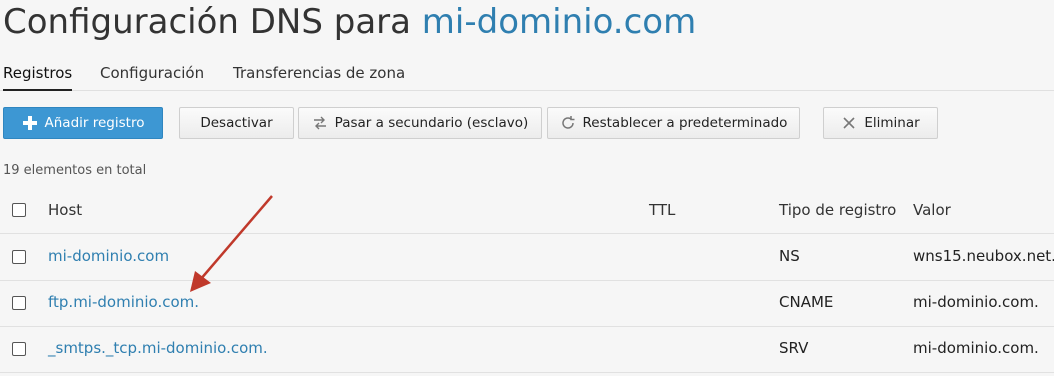 This screenshot has width=1054, height=376. I want to click on page-title: Configuración DNS para mi-dominio.com, so click(349, 22).